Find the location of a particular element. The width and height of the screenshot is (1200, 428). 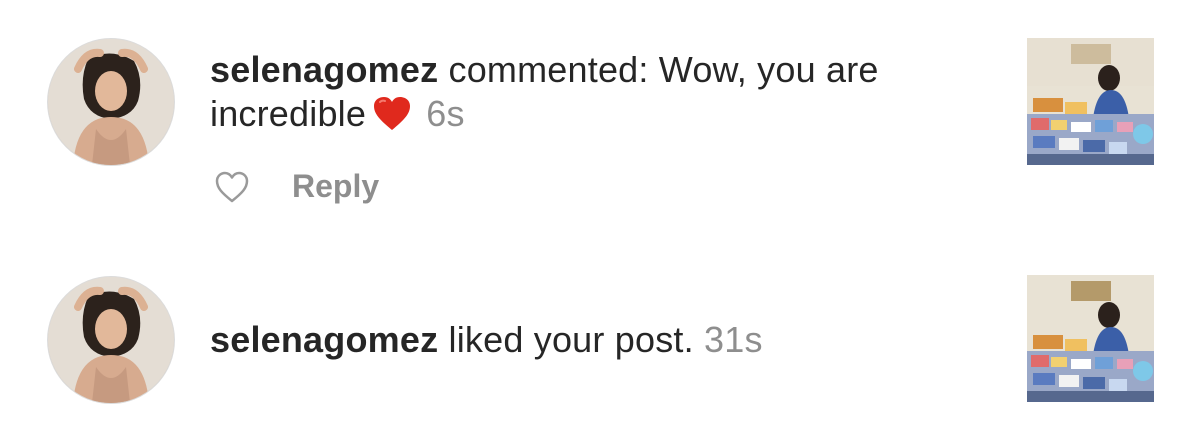

reply-button: Reply is located at coordinates (335, 186).